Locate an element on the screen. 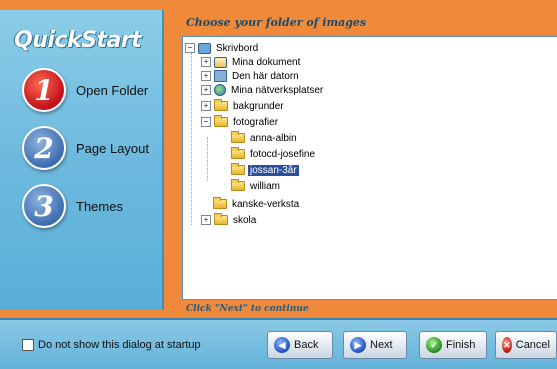 This screenshot has height=369, width=557. cancel-x-icon: ✕ is located at coordinates (507, 345).